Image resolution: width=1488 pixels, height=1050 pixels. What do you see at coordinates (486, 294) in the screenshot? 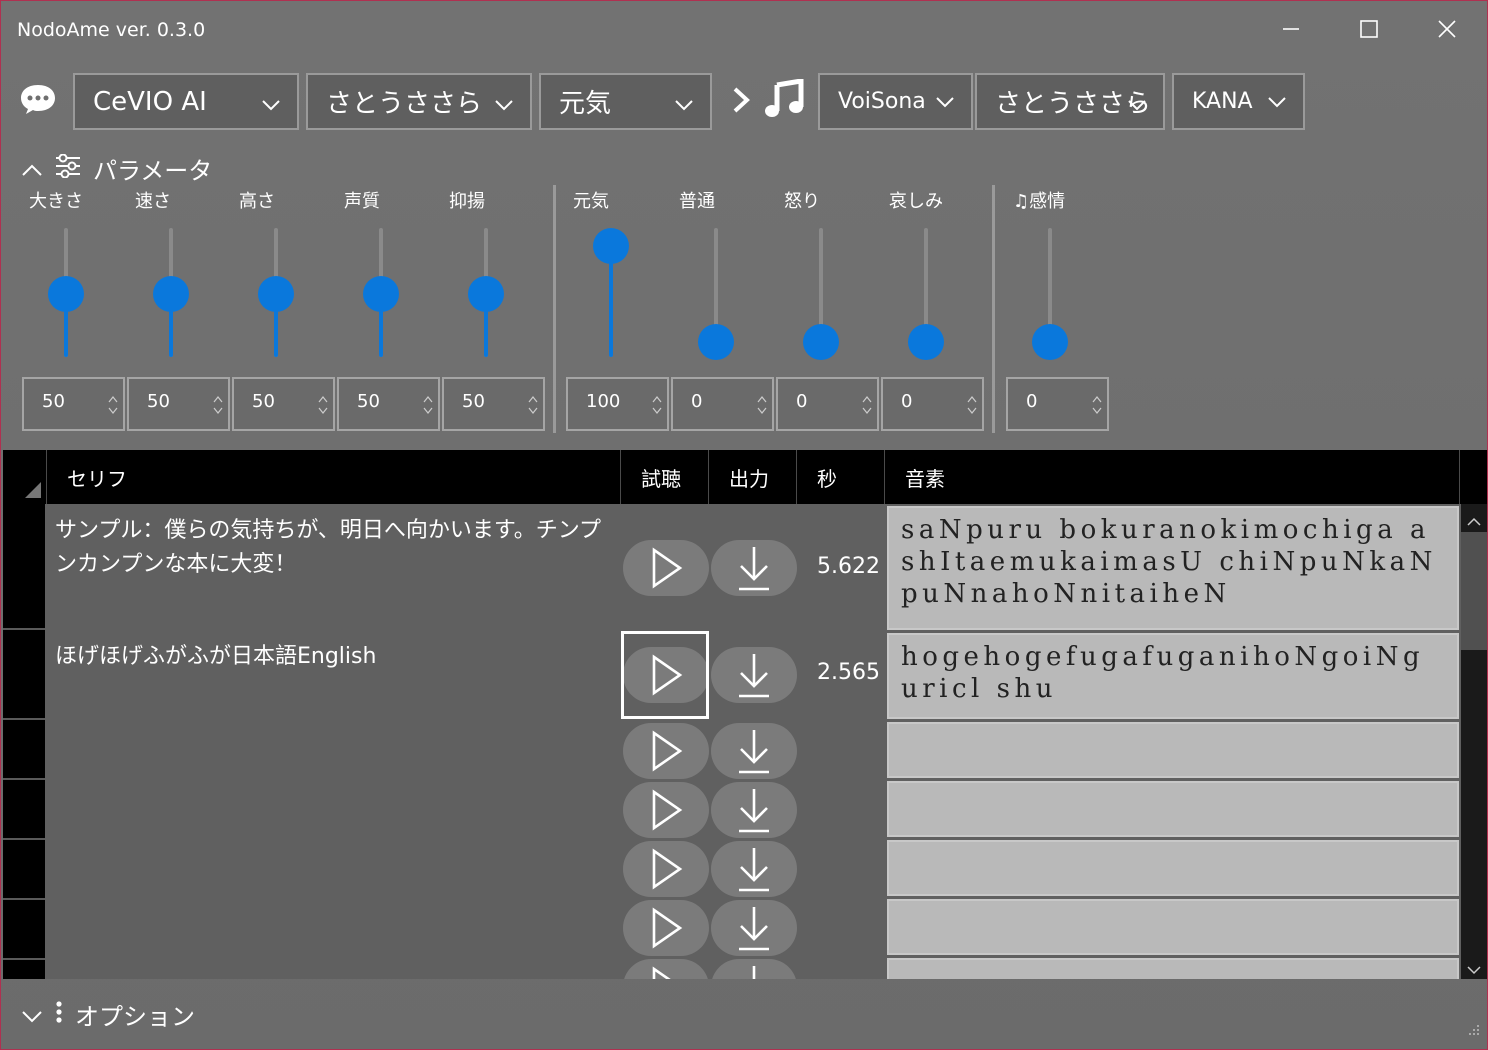
I see `param-5-slider-thumb` at bounding box center [486, 294].